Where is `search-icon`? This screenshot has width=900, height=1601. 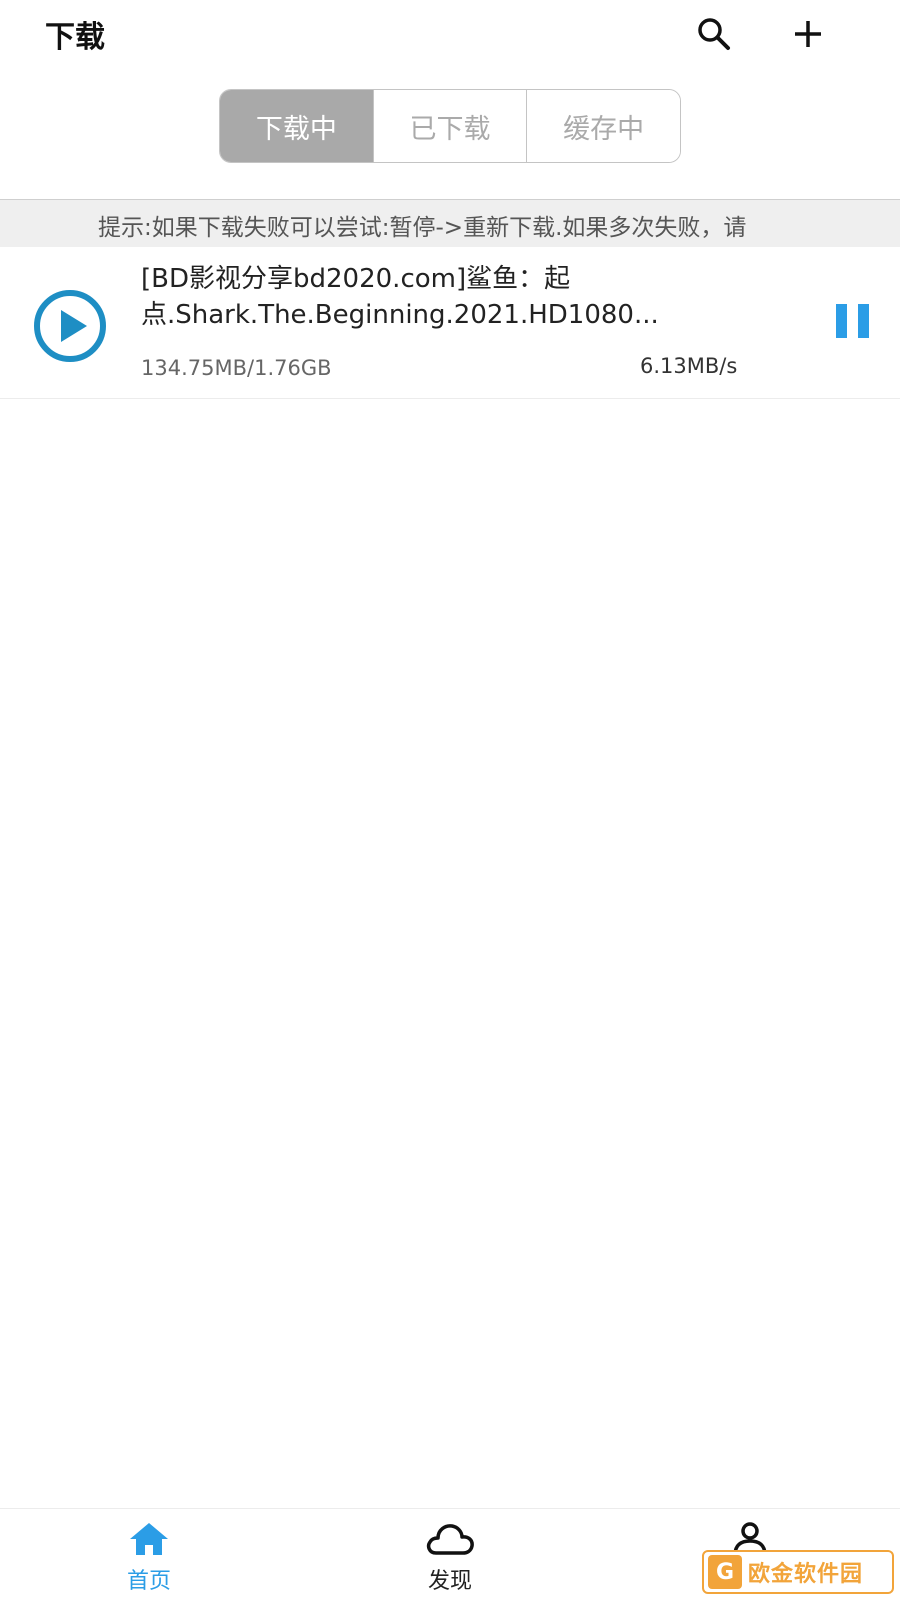
search-icon is located at coordinates (714, 34).